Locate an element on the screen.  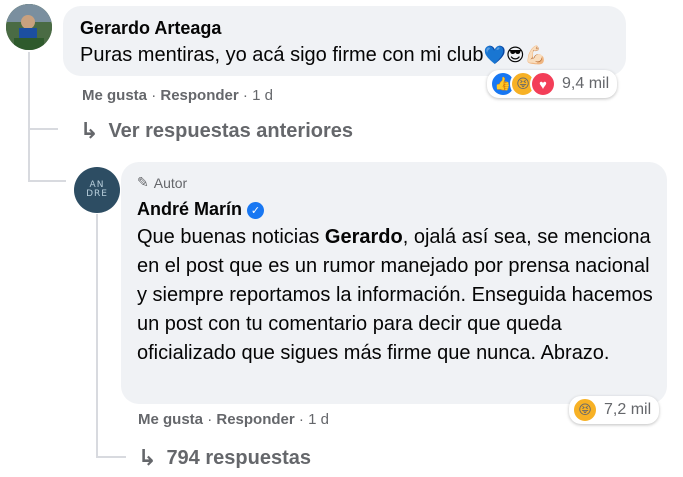
avatar-logo: AN DRE is located at coordinates (97, 189).